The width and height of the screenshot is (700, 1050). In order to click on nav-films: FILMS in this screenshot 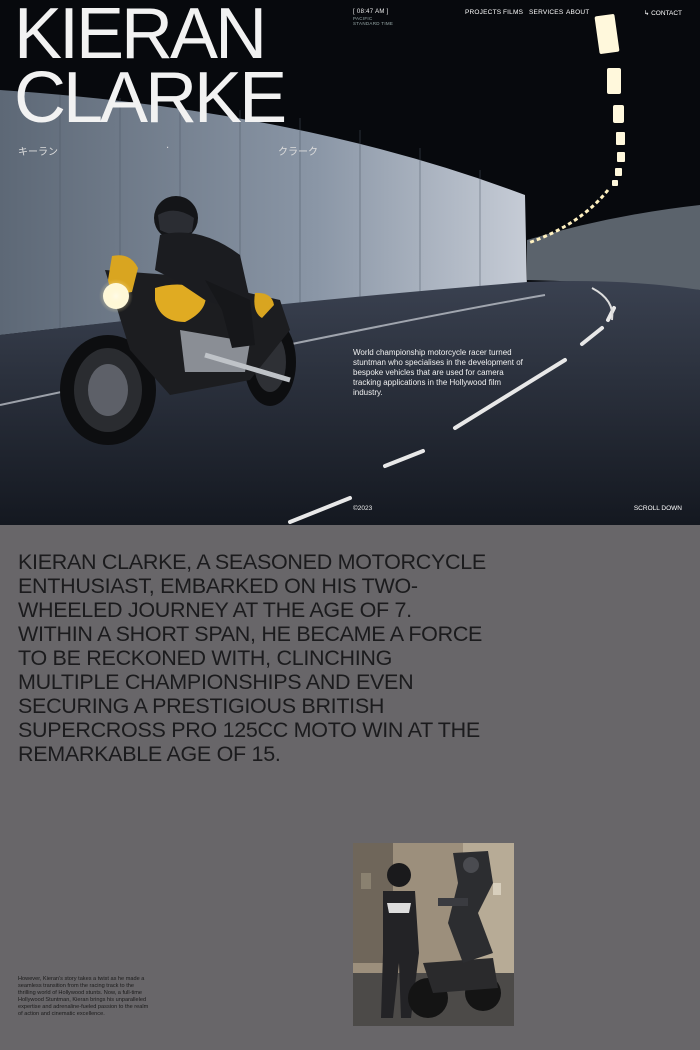, I will do `click(513, 12)`.